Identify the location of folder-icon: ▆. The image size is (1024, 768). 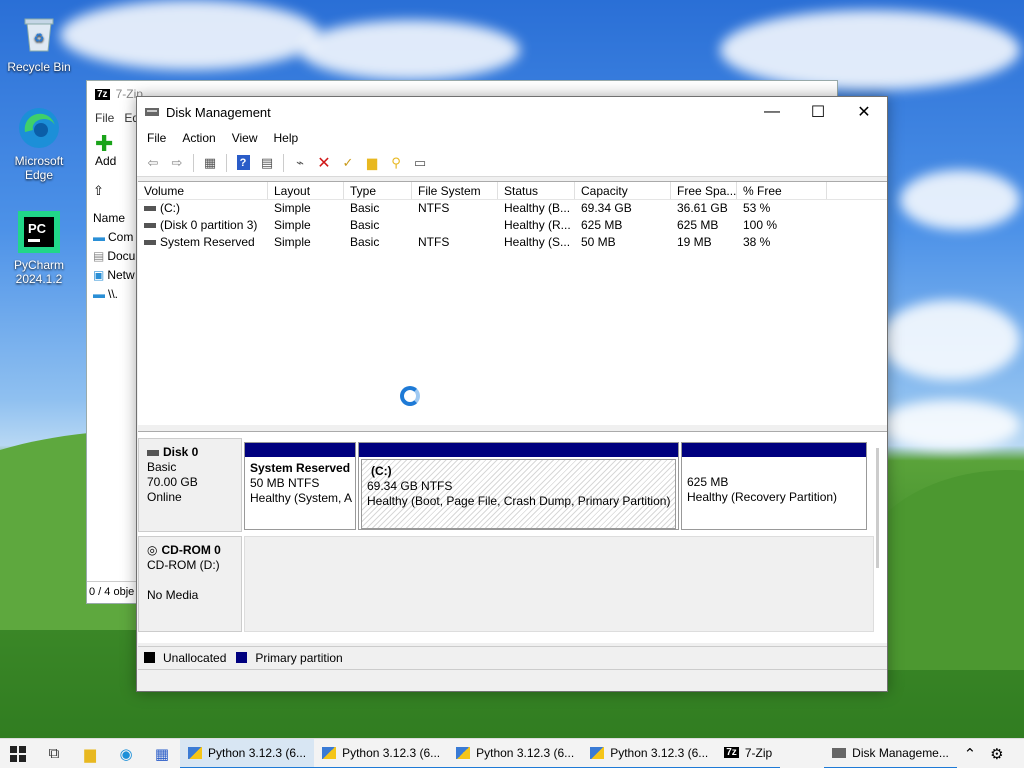
(372, 163).